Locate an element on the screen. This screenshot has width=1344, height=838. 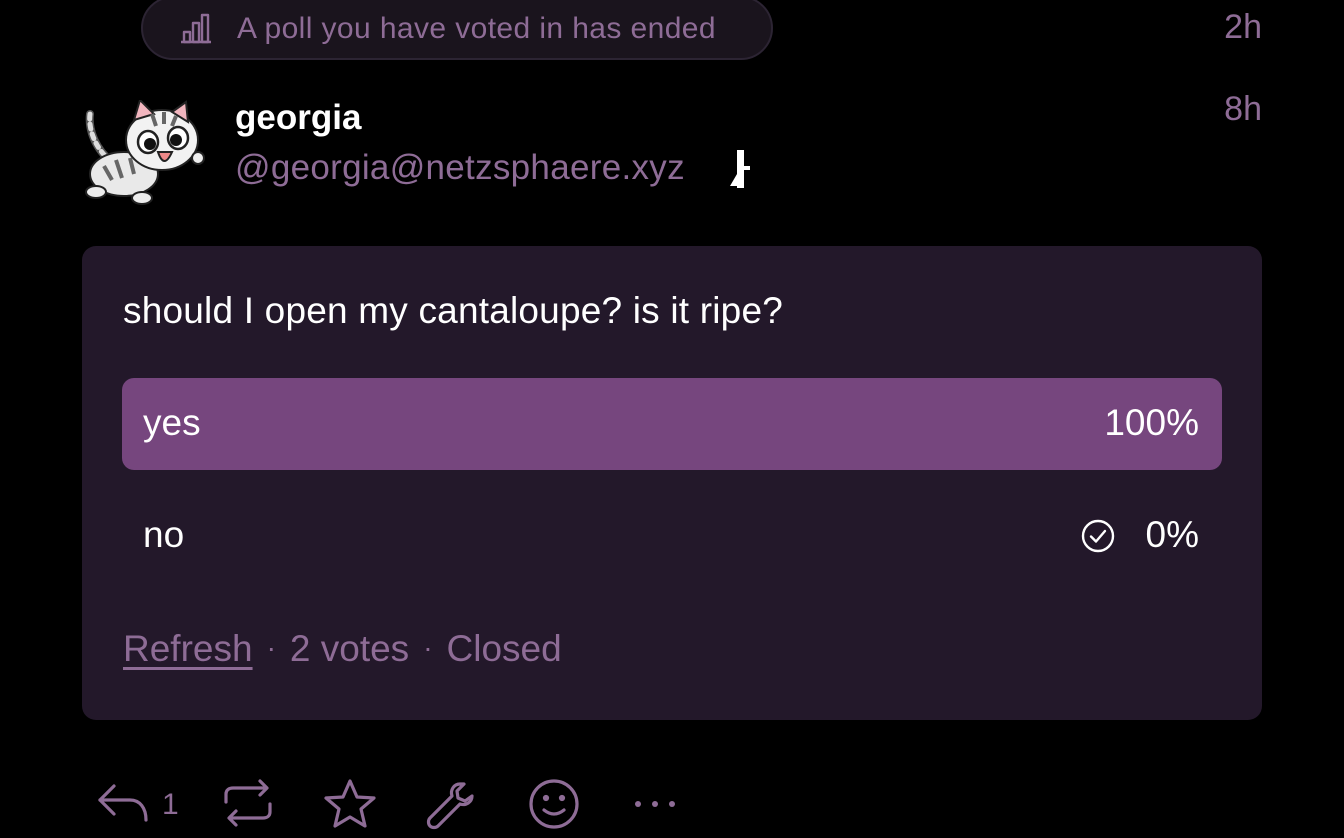
poll-option-bar is located at coordinates (672, 424).